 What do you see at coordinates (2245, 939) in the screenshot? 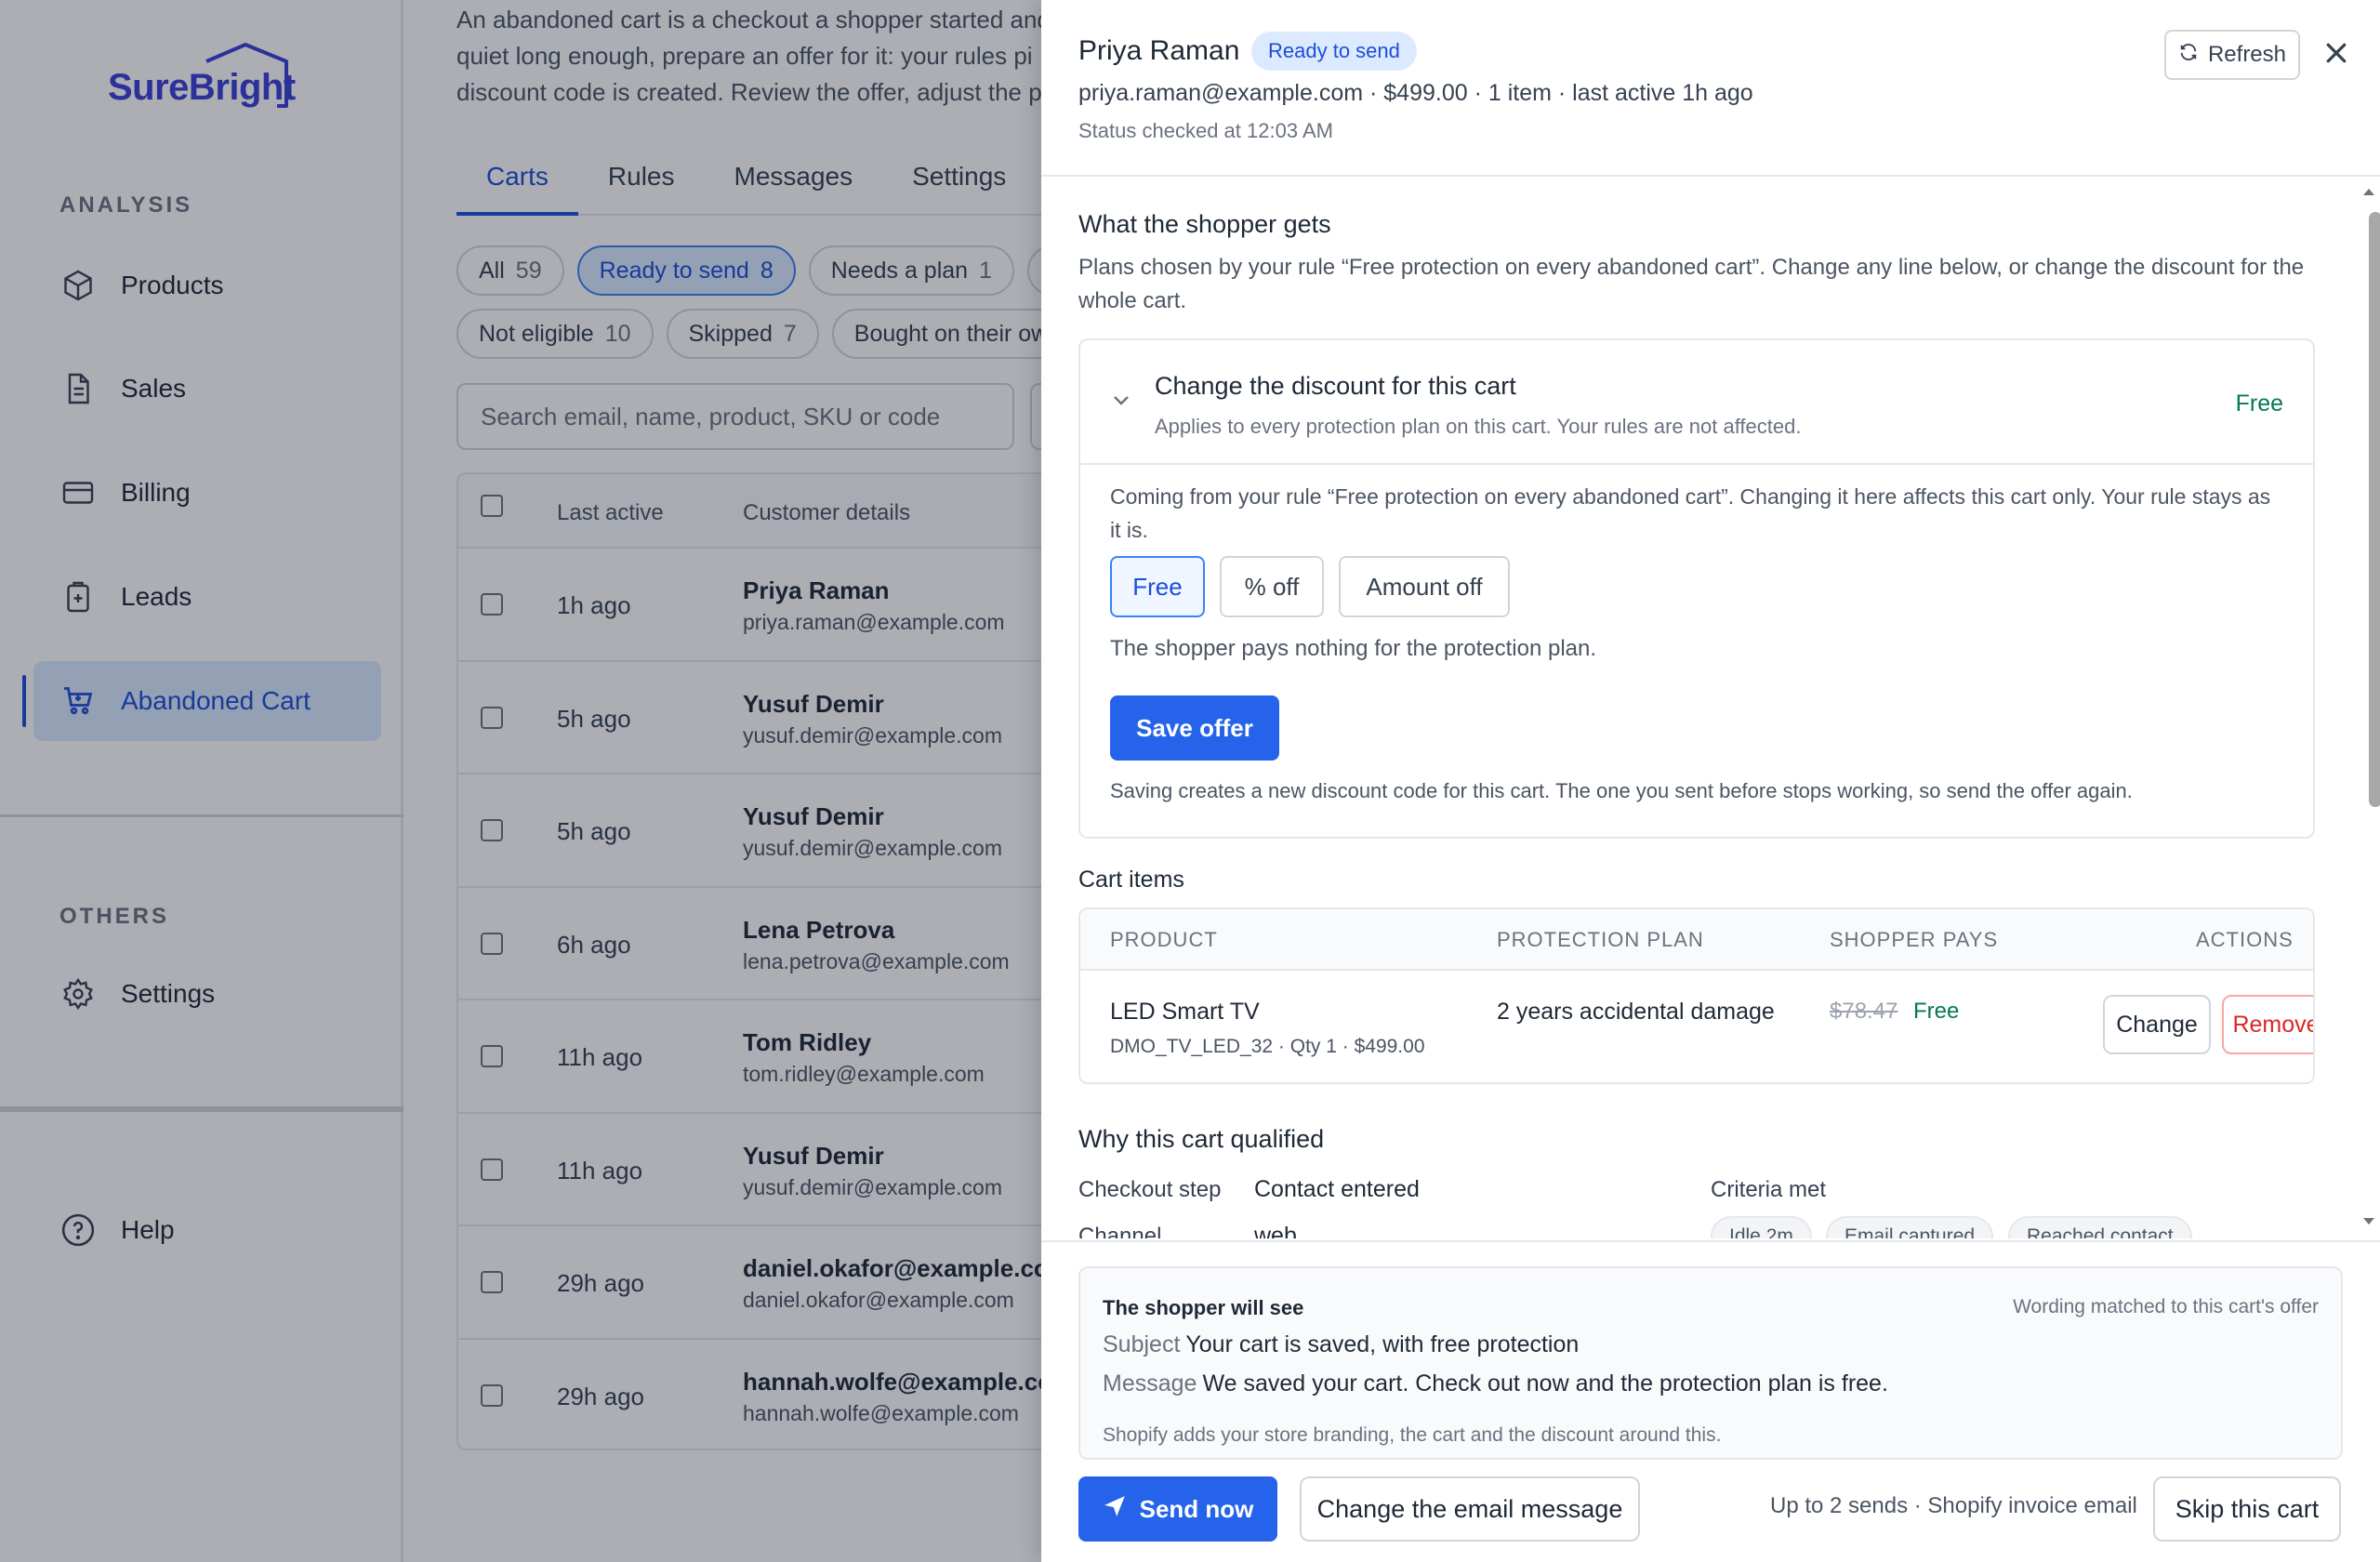
I see `column-actions: ACTIONS` at bounding box center [2245, 939].